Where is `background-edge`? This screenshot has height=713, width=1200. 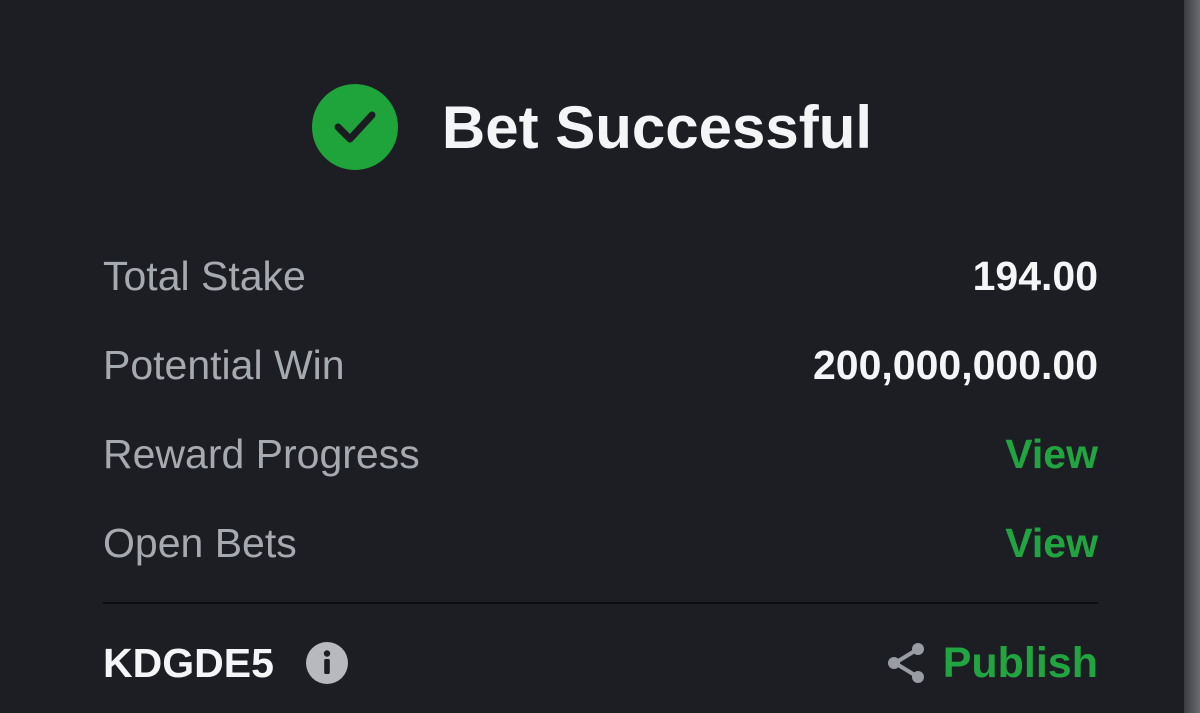
background-edge is located at coordinates (1192, 356).